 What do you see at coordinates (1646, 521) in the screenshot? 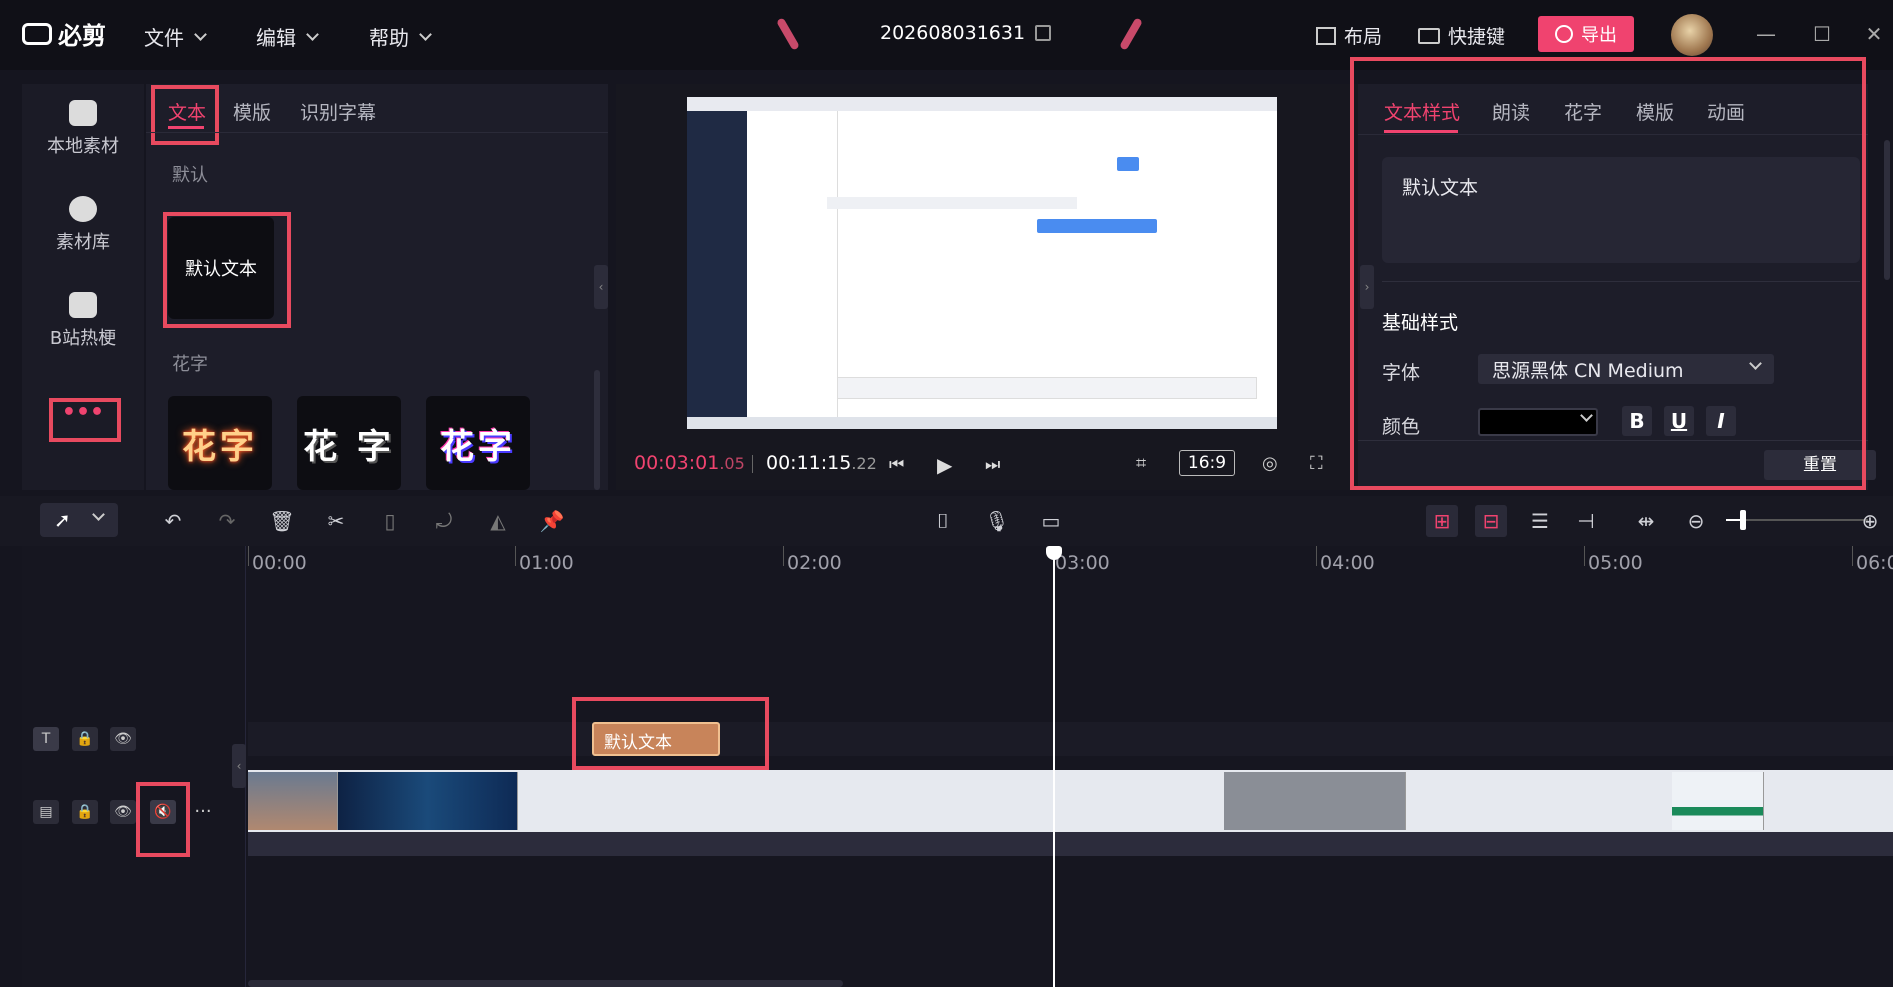
I see `split-view-icon: ⇹` at bounding box center [1646, 521].